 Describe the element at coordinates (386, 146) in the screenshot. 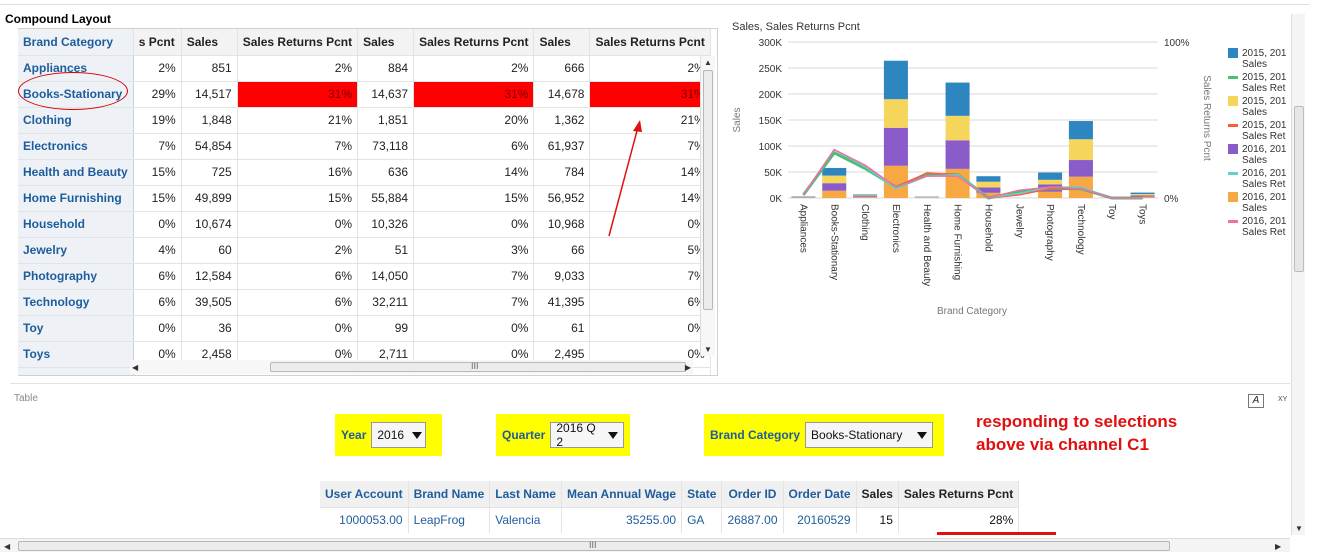

I see `pivot-cell: 73,118` at that location.